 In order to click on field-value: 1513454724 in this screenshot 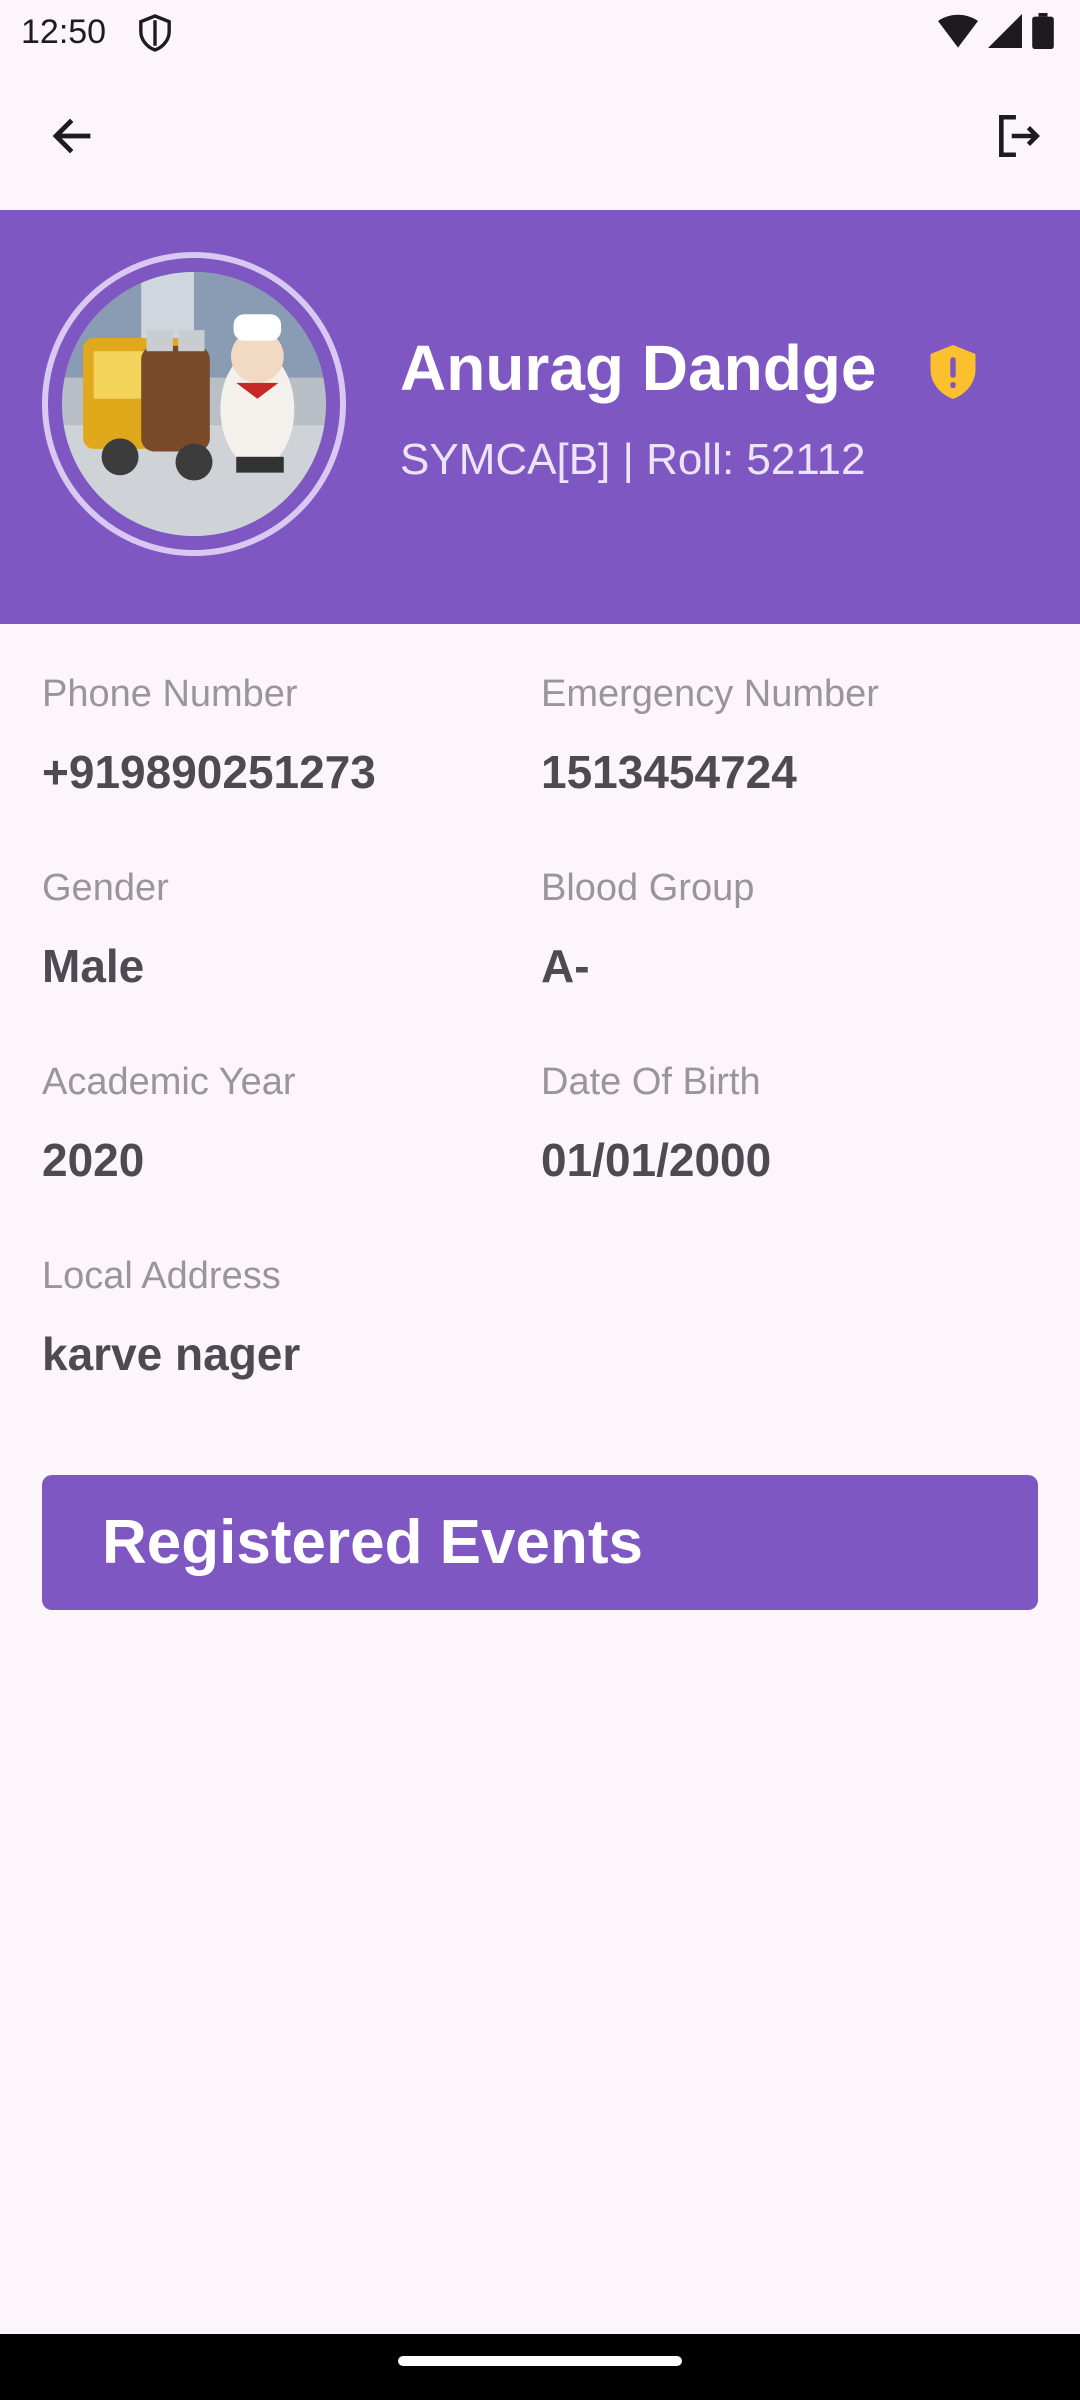, I will do `click(669, 772)`.